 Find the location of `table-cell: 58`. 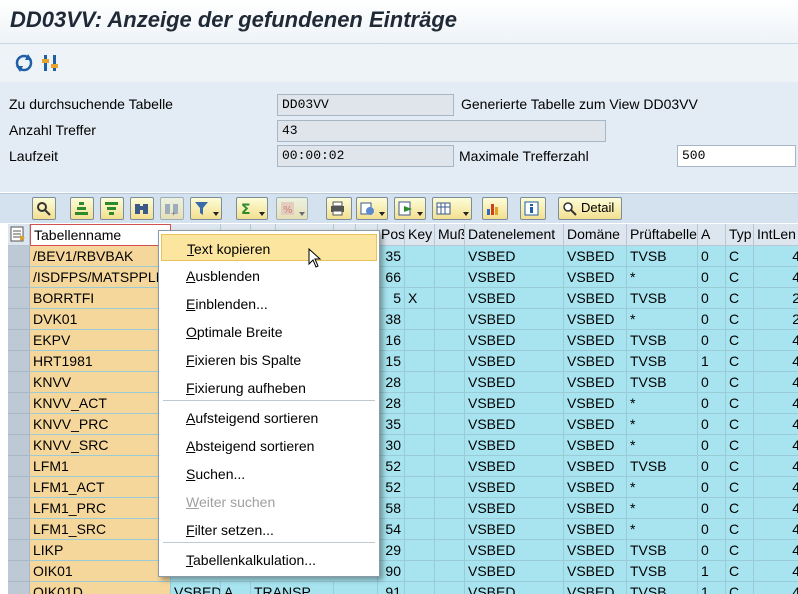

table-cell: 58 is located at coordinates (391, 508).